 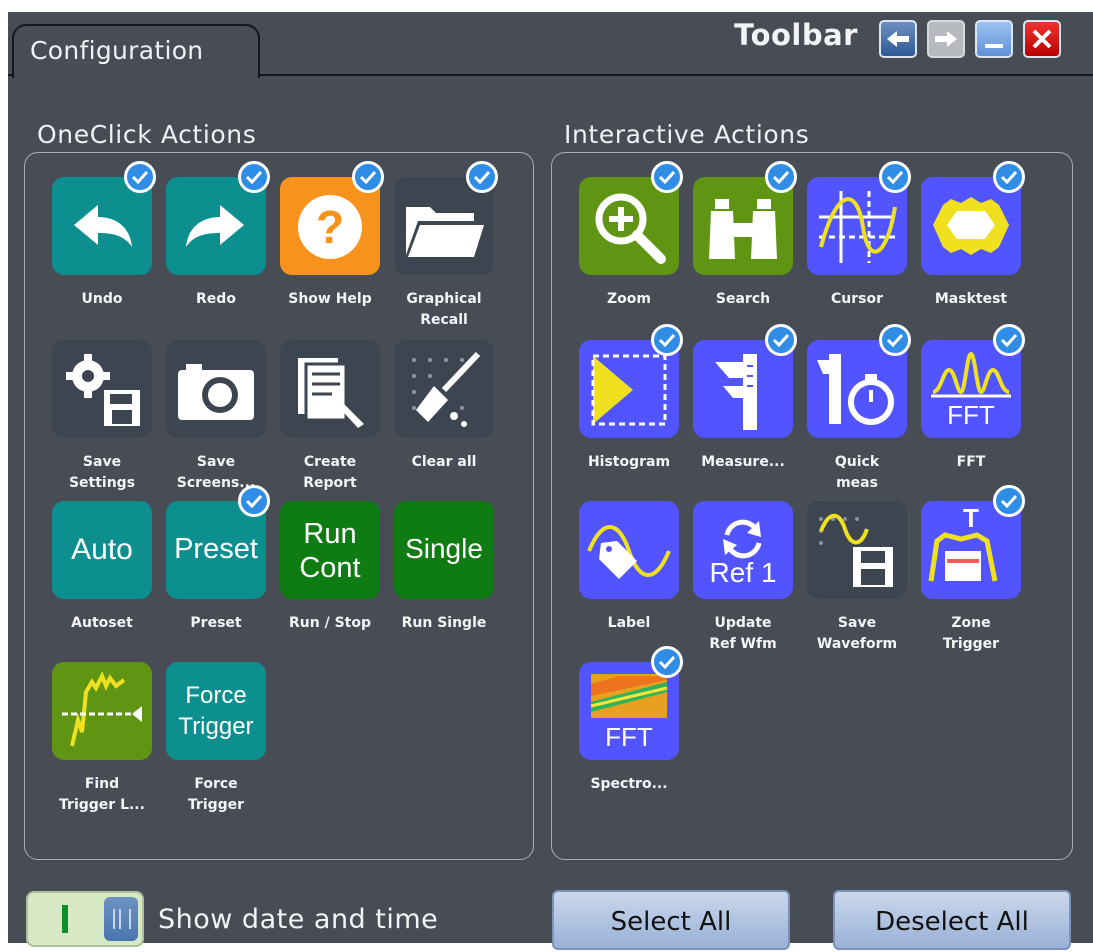 What do you see at coordinates (65, 919) in the screenshot?
I see `toggle-on-indicator` at bounding box center [65, 919].